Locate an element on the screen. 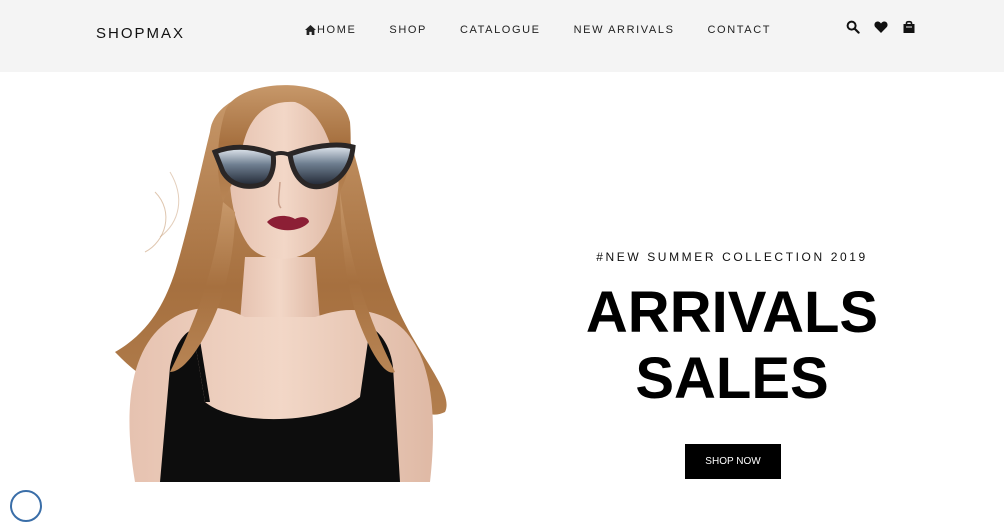  shop-now-button: SHOP NOW is located at coordinates (733, 461).